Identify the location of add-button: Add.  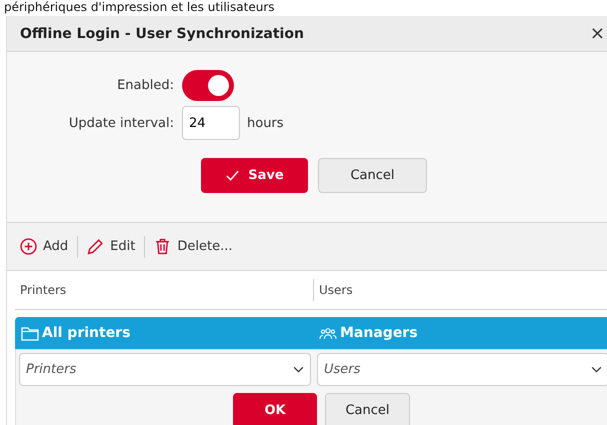
(44, 246).